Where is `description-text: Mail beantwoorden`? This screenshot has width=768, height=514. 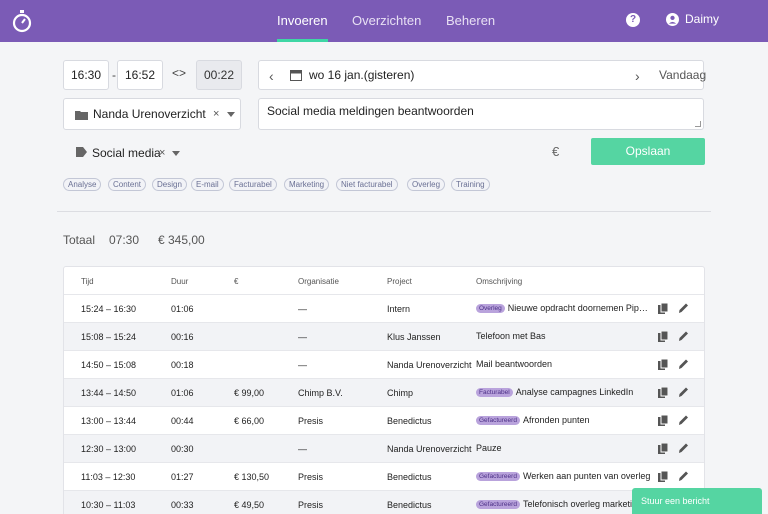
description-text: Mail beantwoorden is located at coordinates (514, 364).